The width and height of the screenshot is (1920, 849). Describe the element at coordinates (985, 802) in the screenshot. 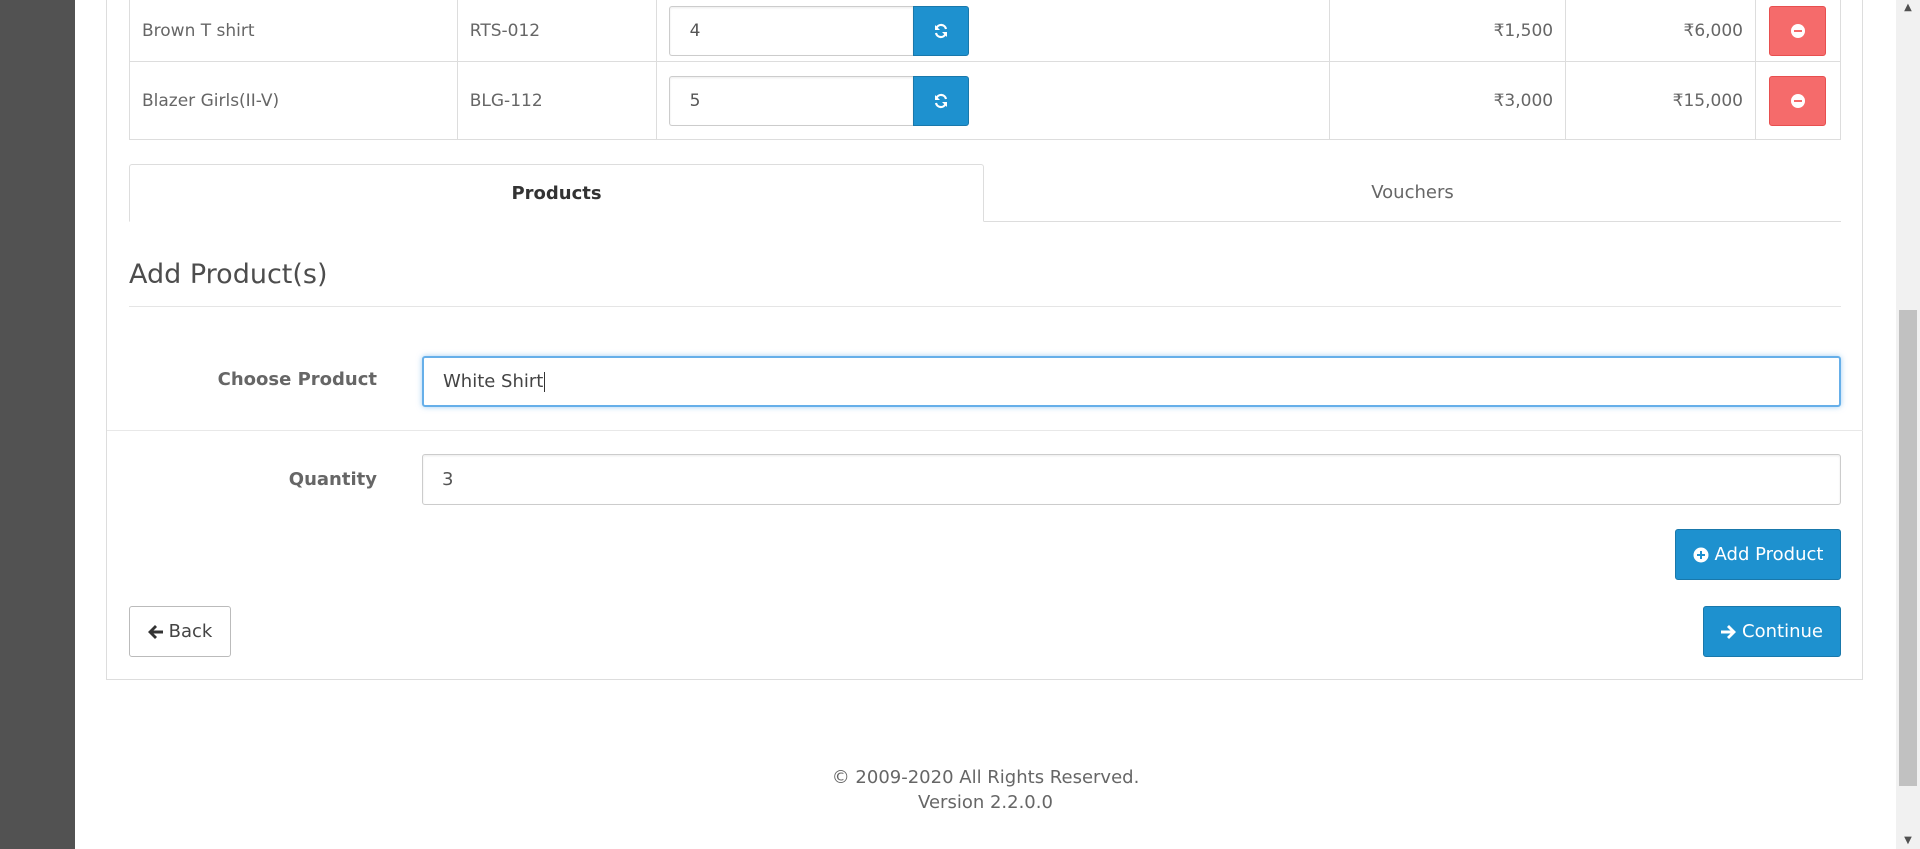

I see `footer-version: Version 2.2.0.0` at that location.